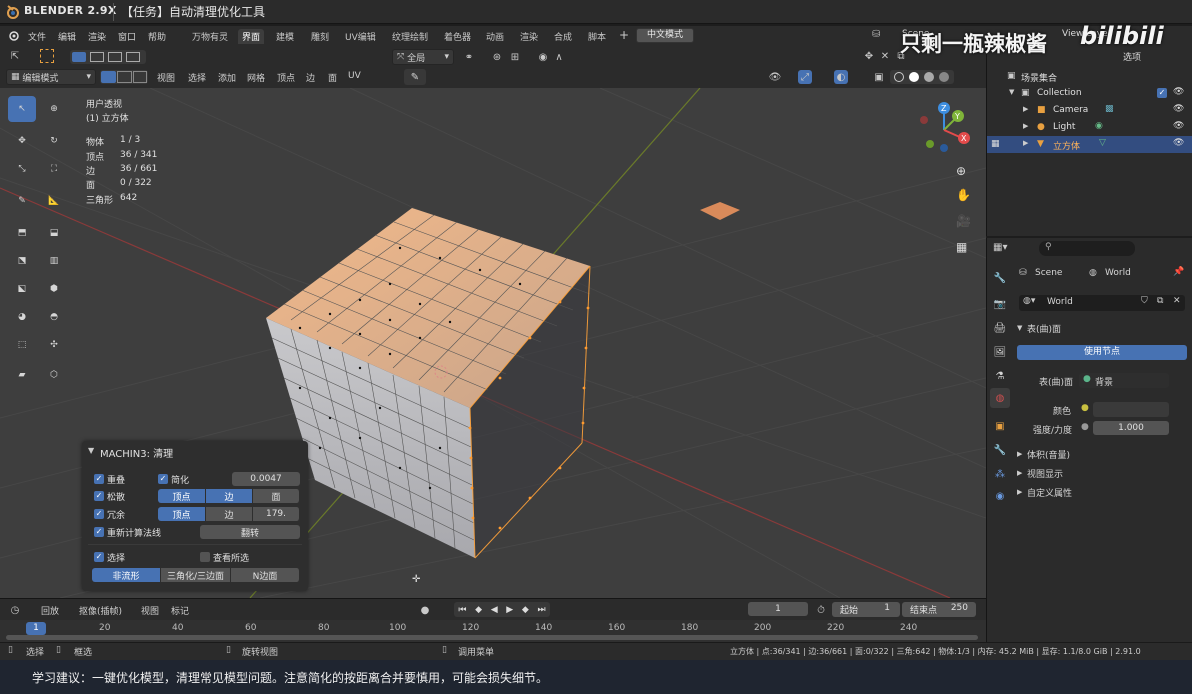 This screenshot has width=1192, height=694. I want to click on menu-help: 帮助, so click(157, 36).